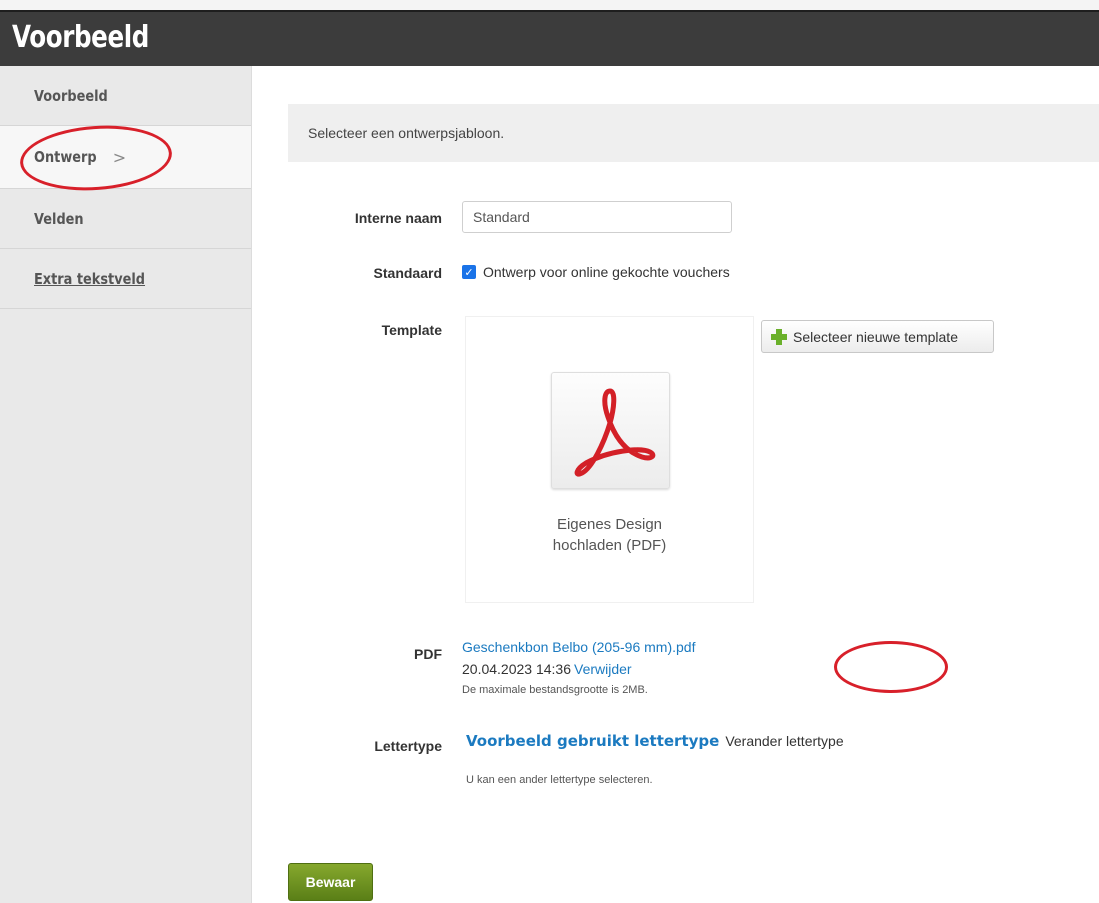 The image size is (1099, 903). What do you see at coordinates (609, 545) in the screenshot?
I see `template-card-caption-line: hochladen (PDF)` at bounding box center [609, 545].